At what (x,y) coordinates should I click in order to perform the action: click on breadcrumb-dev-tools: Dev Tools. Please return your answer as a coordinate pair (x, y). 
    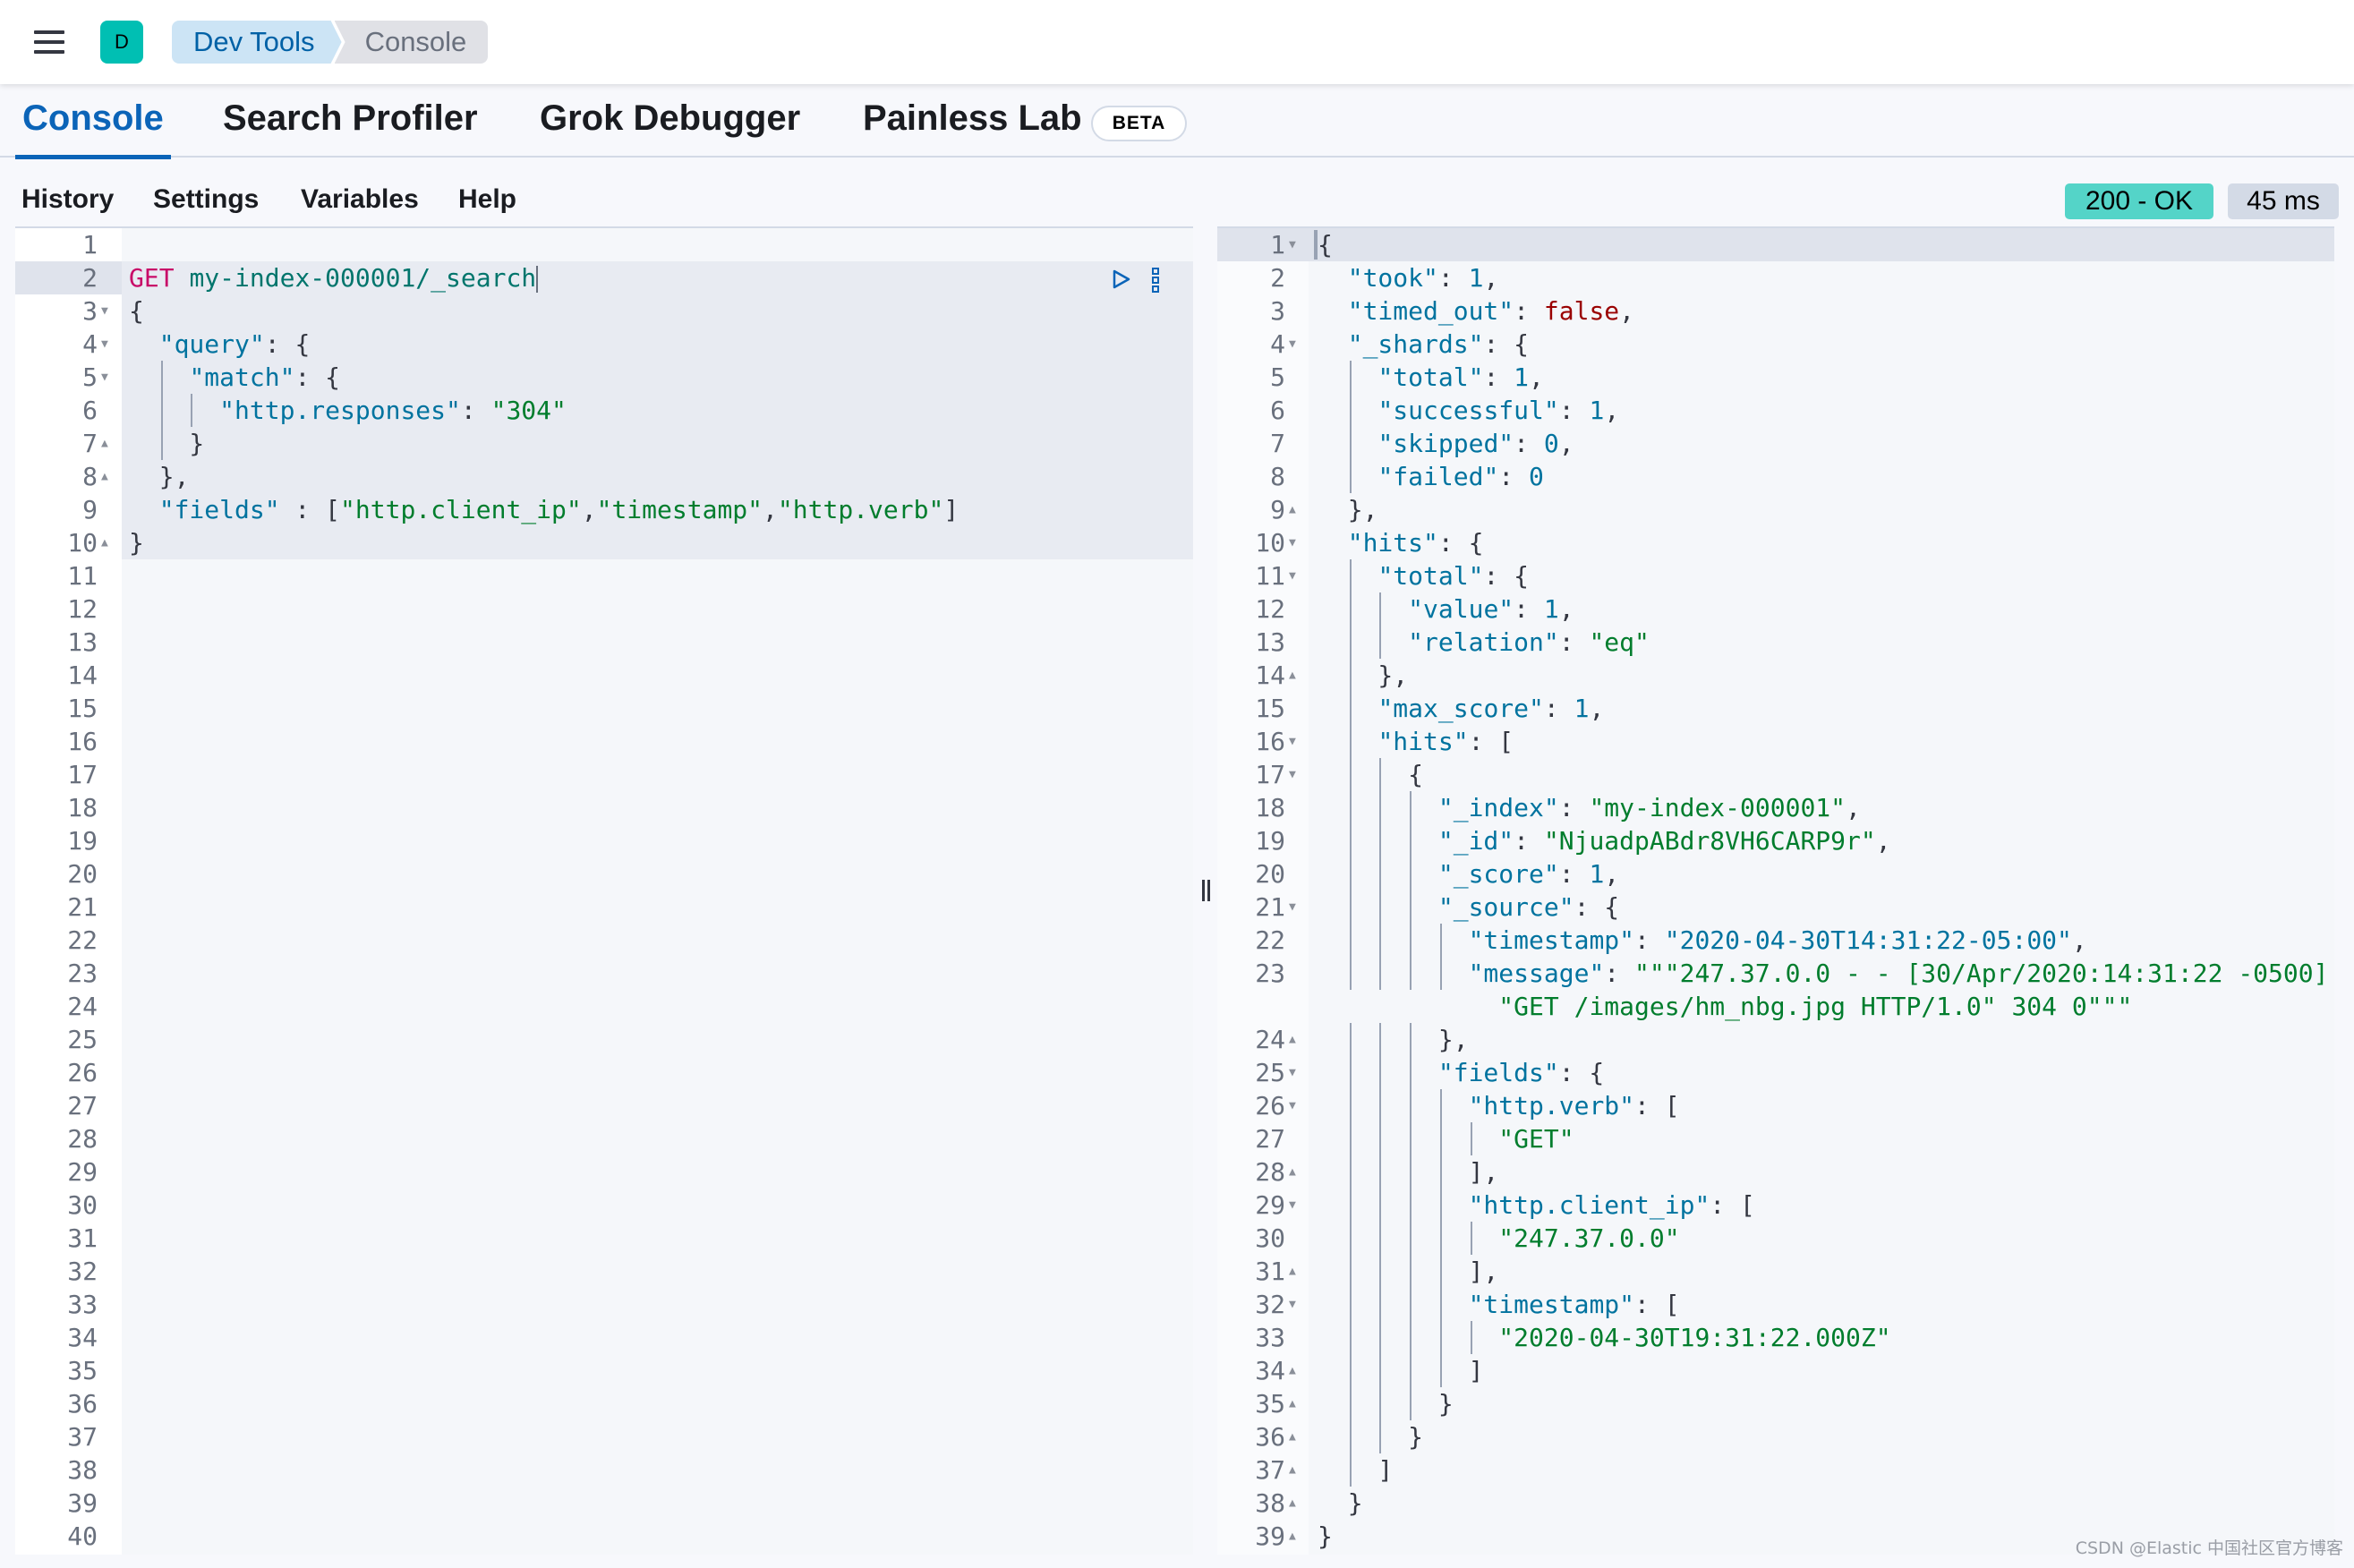
    Looking at the image, I should click on (257, 42).